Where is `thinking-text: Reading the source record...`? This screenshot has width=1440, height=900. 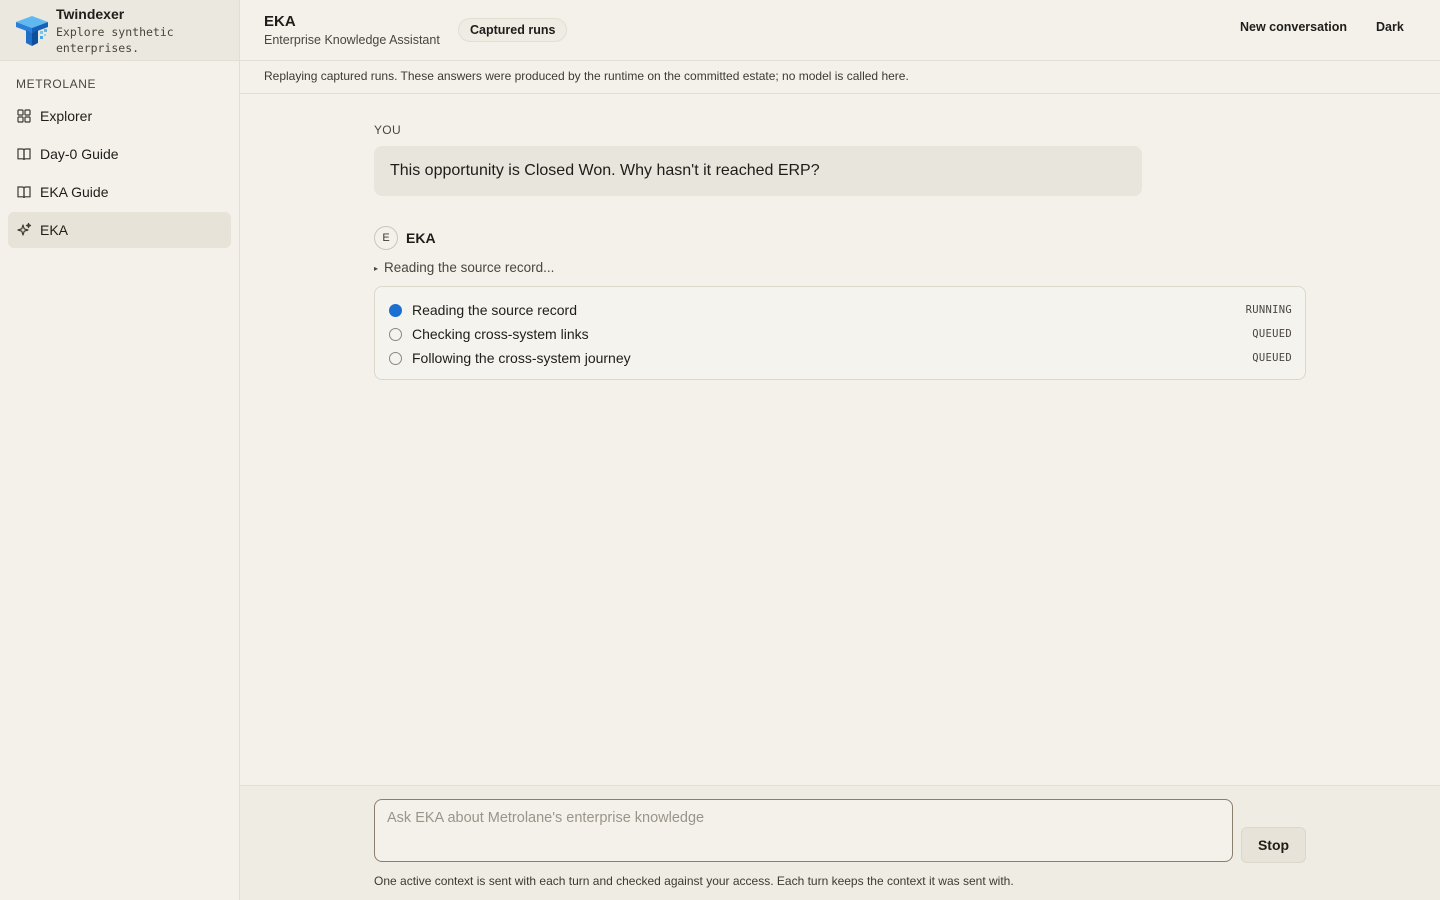
thinking-text: Reading the source record... is located at coordinates (469, 267).